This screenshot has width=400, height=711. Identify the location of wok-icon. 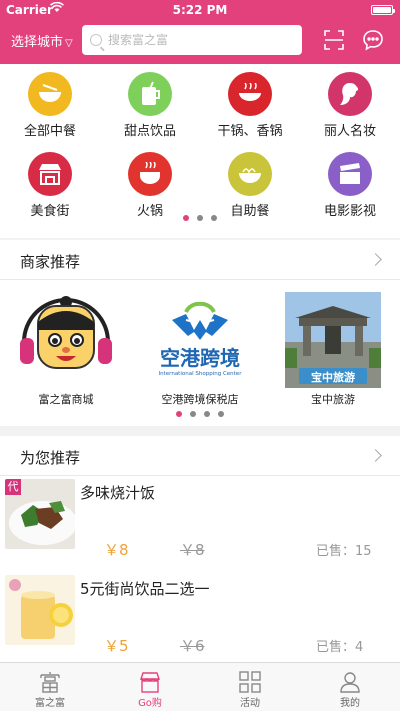
(250, 94).